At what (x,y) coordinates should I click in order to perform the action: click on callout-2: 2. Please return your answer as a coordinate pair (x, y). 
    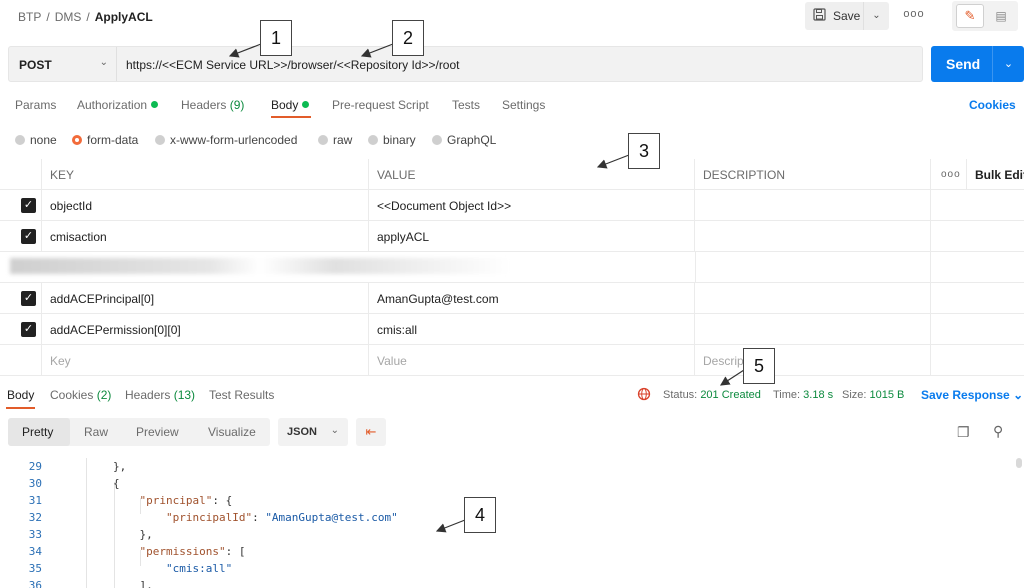
    Looking at the image, I should click on (408, 38).